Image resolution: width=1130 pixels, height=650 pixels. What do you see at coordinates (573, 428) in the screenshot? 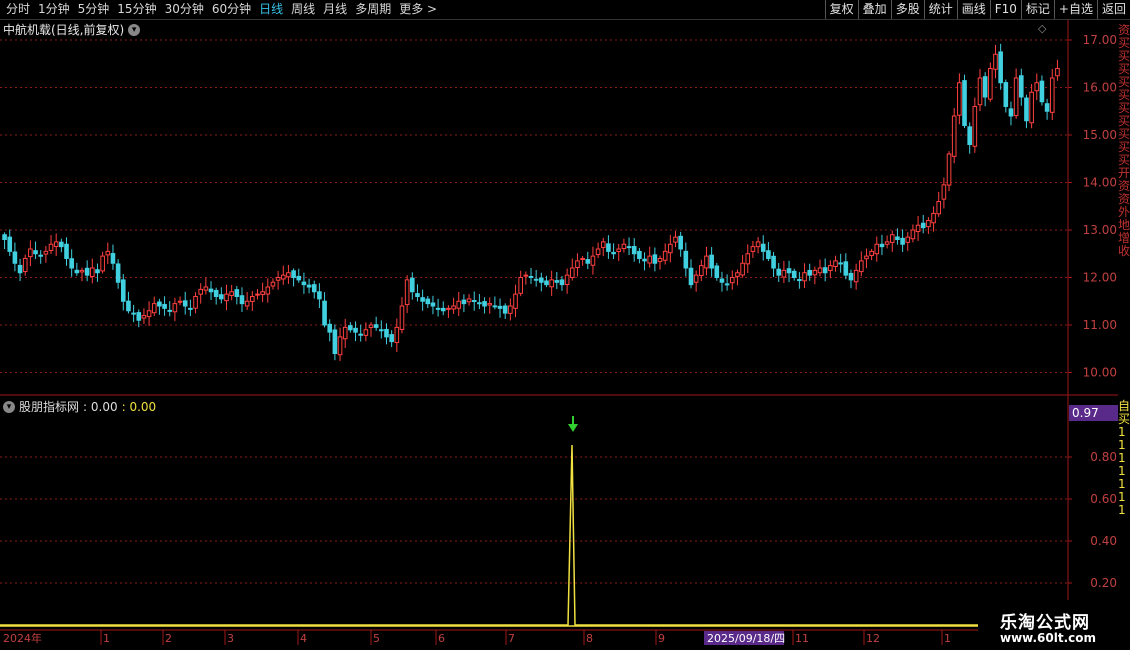
I see `signal-arrow-icon` at bounding box center [573, 428].